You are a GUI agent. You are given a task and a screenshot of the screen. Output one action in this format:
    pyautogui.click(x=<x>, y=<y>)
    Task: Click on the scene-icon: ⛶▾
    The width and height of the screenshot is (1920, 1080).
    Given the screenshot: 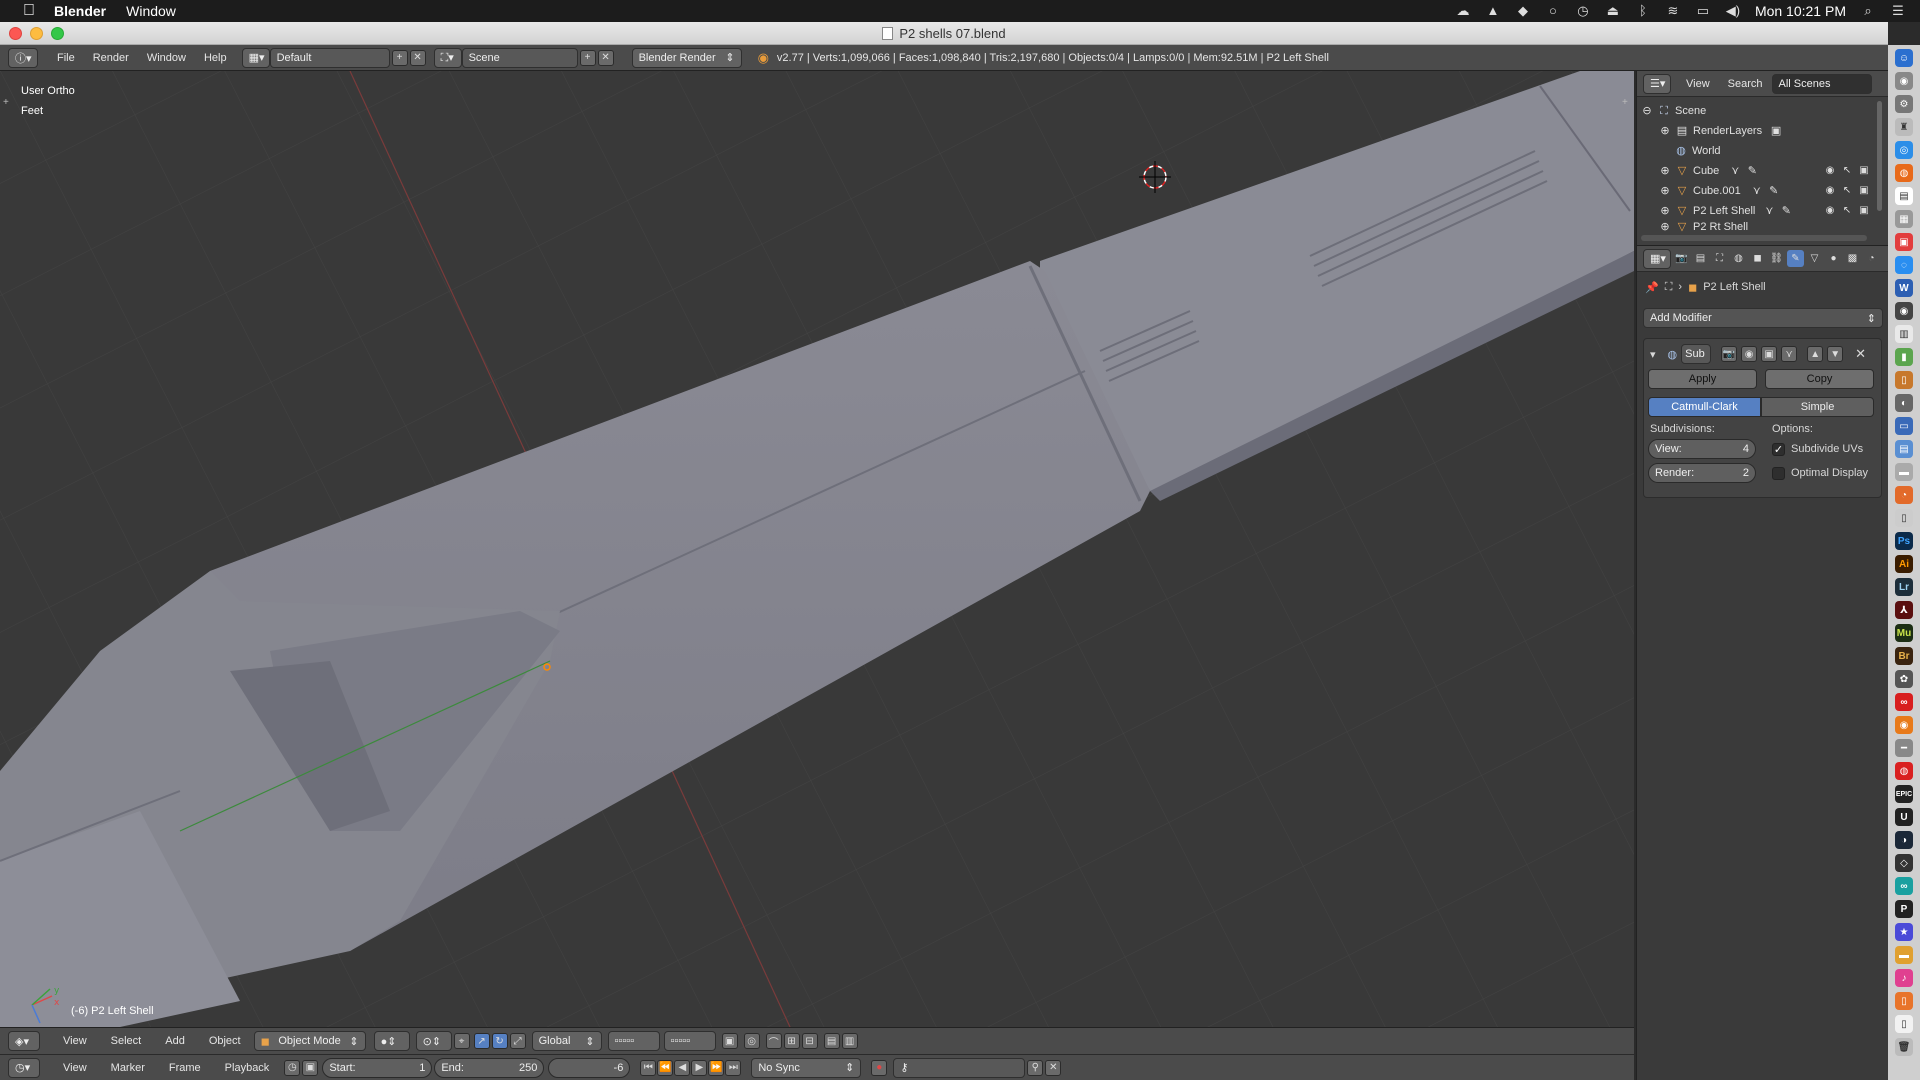 What is the action you would take?
    pyautogui.click(x=447, y=57)
    